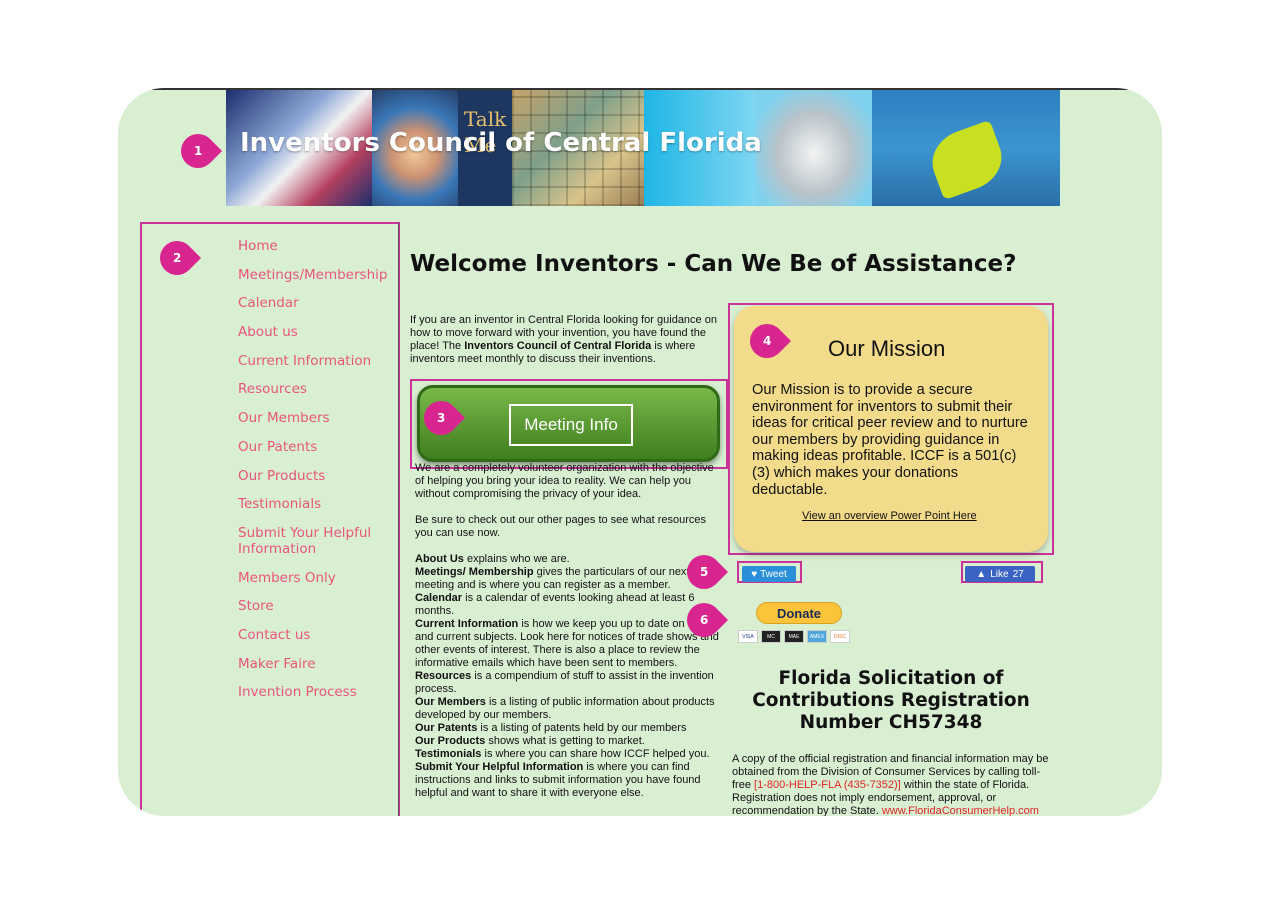 Image resolution: width=1280 pixels, height=900 pixels. Describe the element at coordinates (177, 257) in the screenshot. I see `callout-number: 2` at that location.